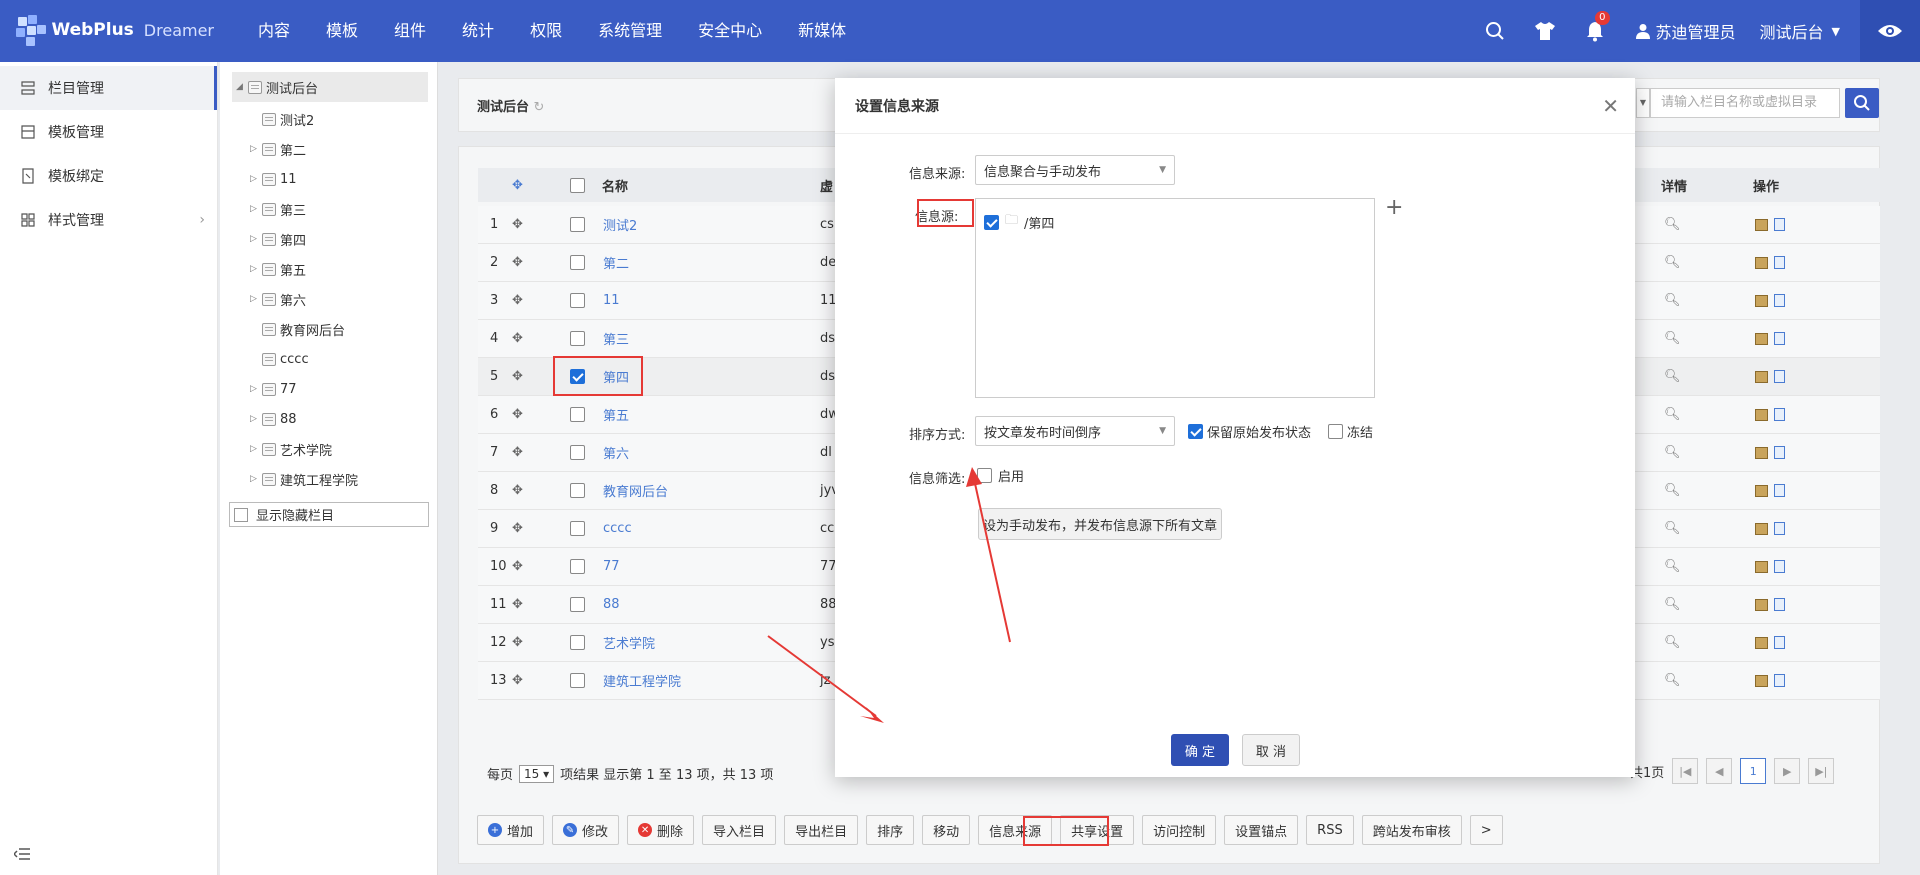 The image size is (1920, 875). Describe the element at coordinates (279, 359) in the screenshot. I see `tree-node: cccc` at that location.